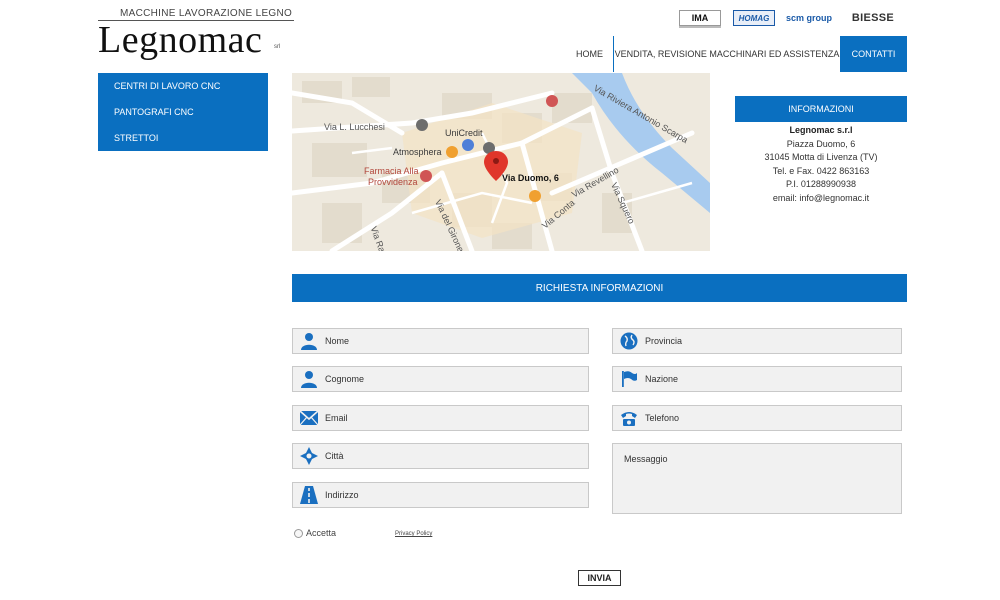 The image size is (1000, 600). Describe the element at coordinates (629, 418) in the screenshot. I see `phone-icon` at that location.